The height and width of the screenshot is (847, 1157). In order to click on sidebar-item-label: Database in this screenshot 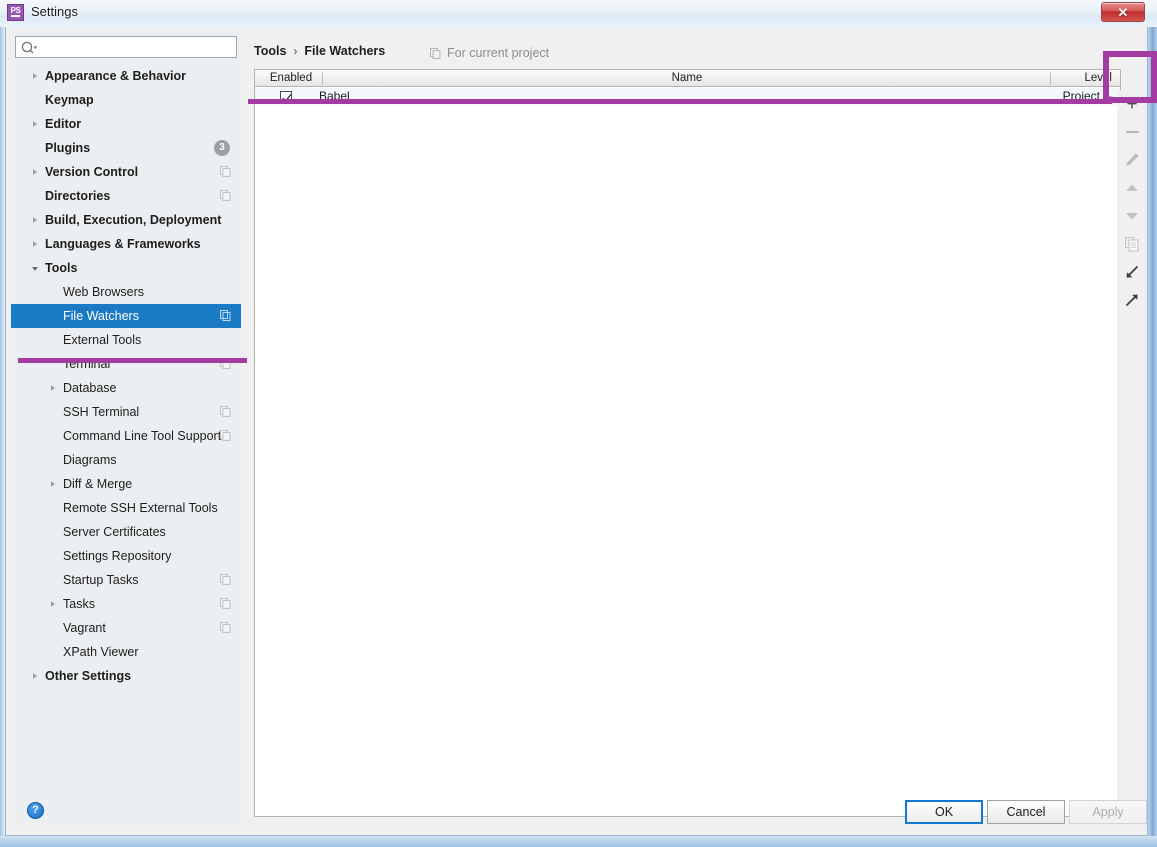, I will do `click(90, 388)`.